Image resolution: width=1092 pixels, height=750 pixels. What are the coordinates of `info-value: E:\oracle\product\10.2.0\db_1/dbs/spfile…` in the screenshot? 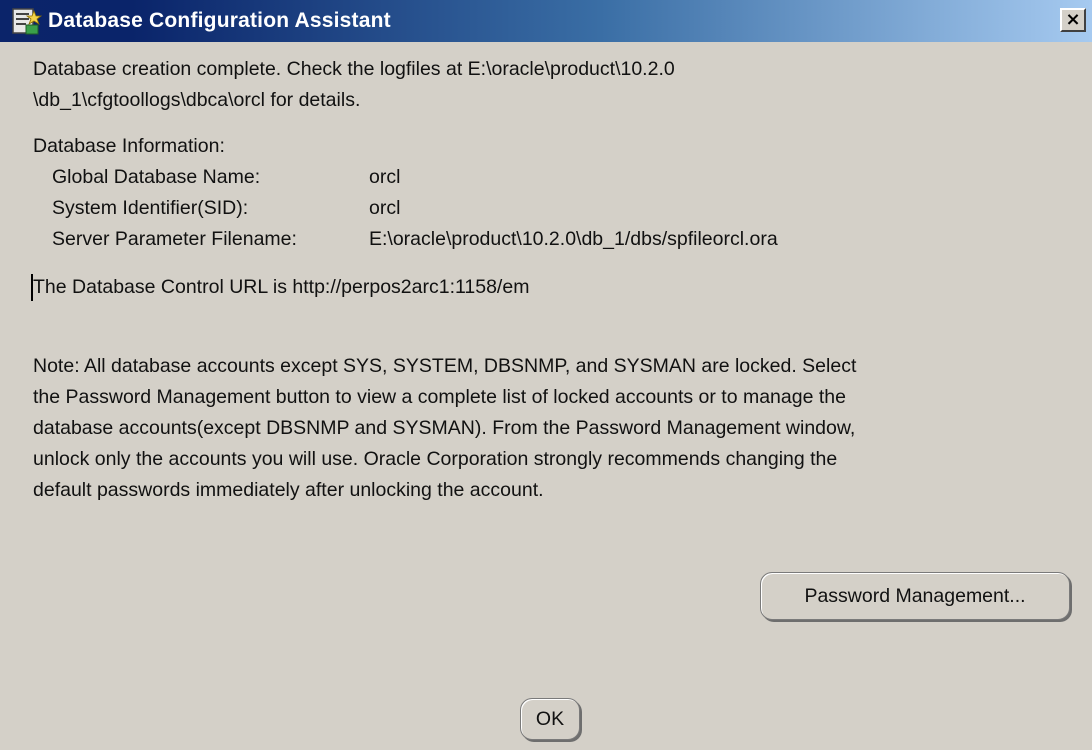 It's located at (573, 239).